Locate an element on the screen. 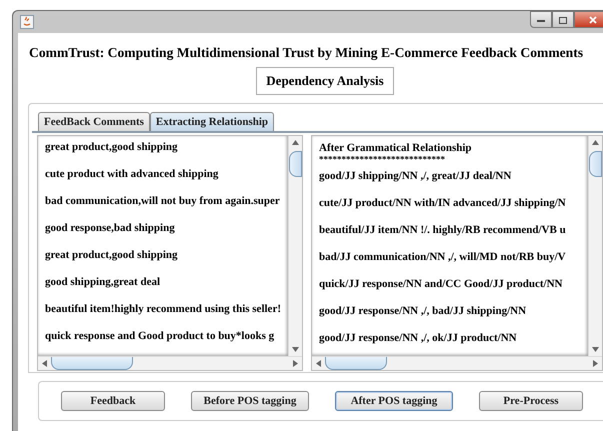 This screenshot has width=603, height=431. action-button: Feedback is located at coordinates (113, 401).